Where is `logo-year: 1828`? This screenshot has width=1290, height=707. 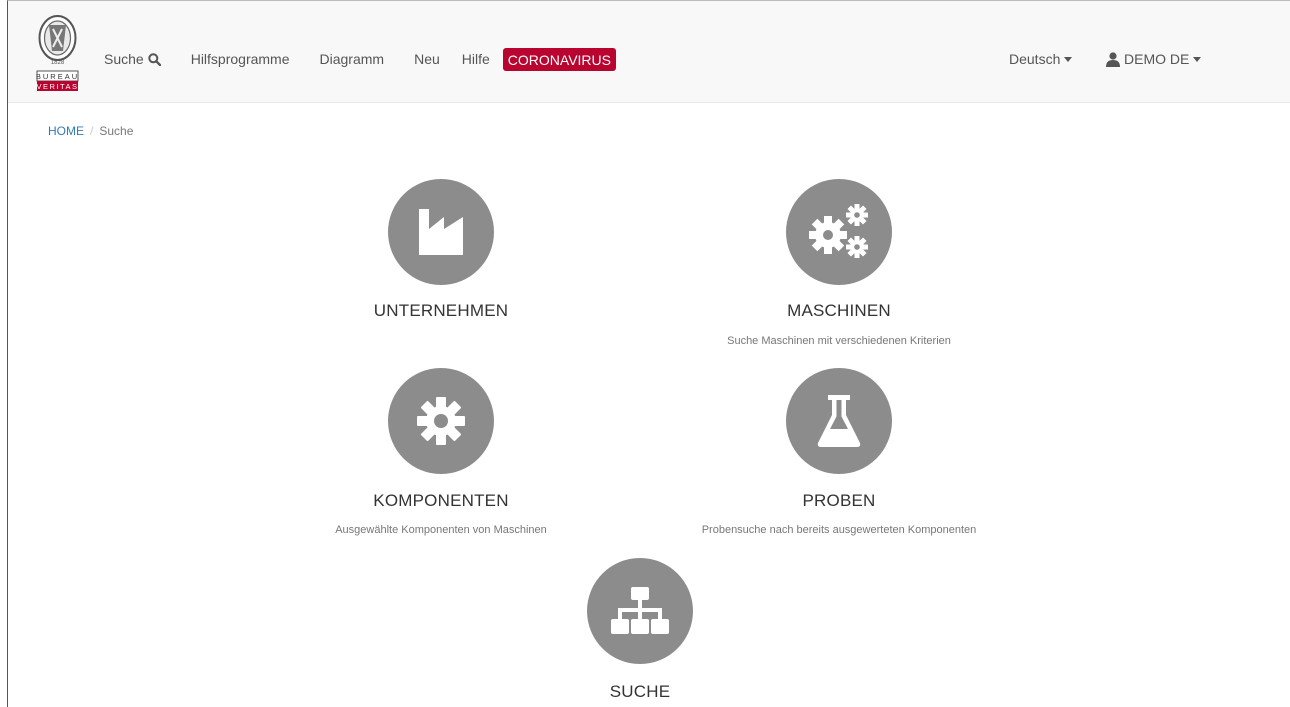
logo-year: 1828 is located at coordinates (58, 63).